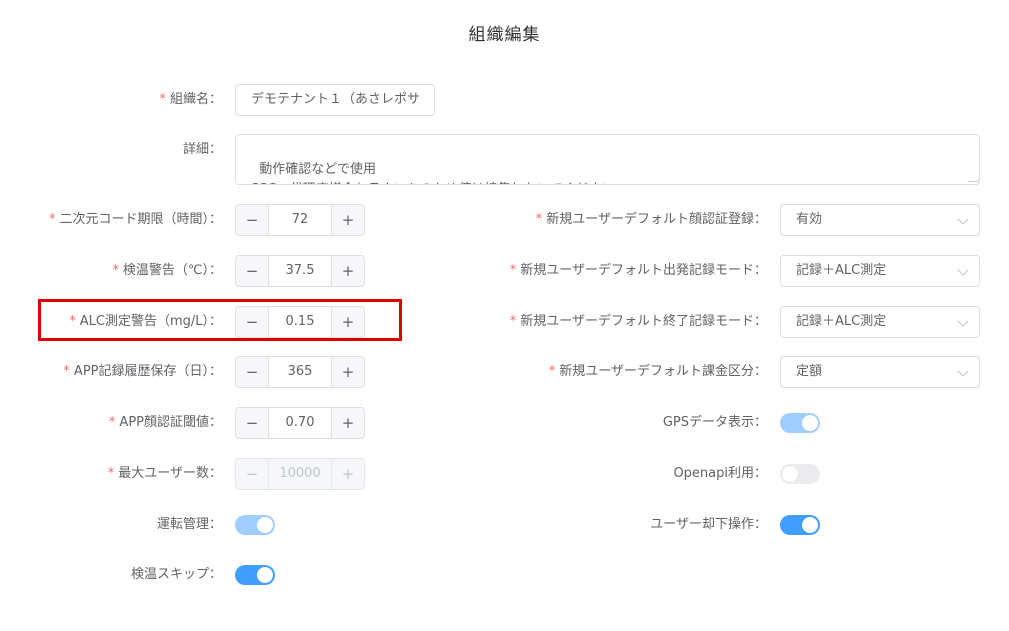  I want to click on stepper-value: 37.5, so click(300, 271).